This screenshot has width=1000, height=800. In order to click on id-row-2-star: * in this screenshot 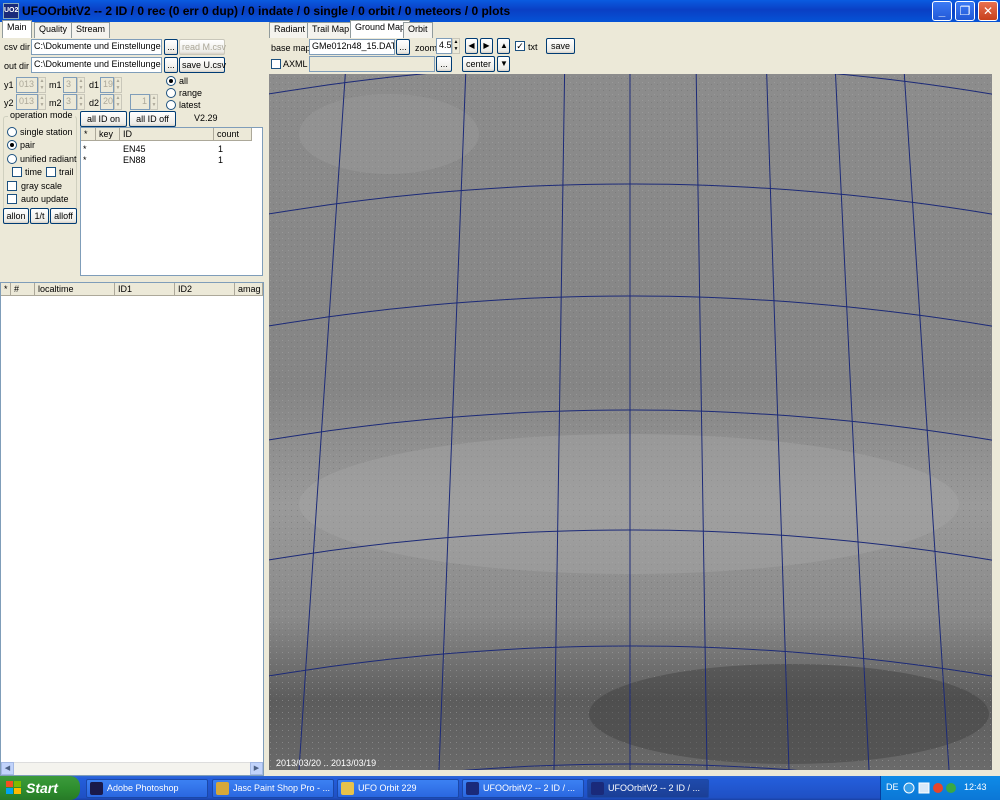, I will do `click(85, 160)`.